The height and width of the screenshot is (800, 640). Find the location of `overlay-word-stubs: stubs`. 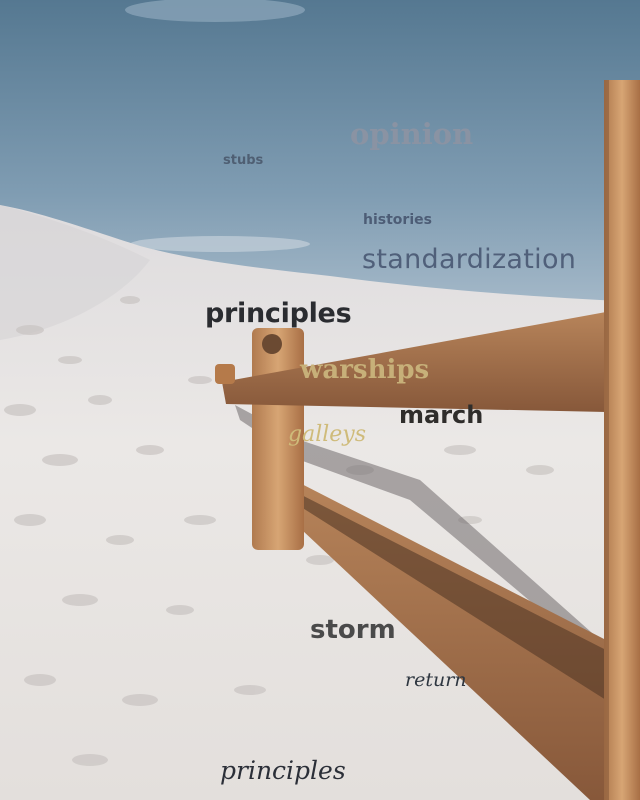

overlay-word-stubs: stubs is located at coordinates (243, 160).